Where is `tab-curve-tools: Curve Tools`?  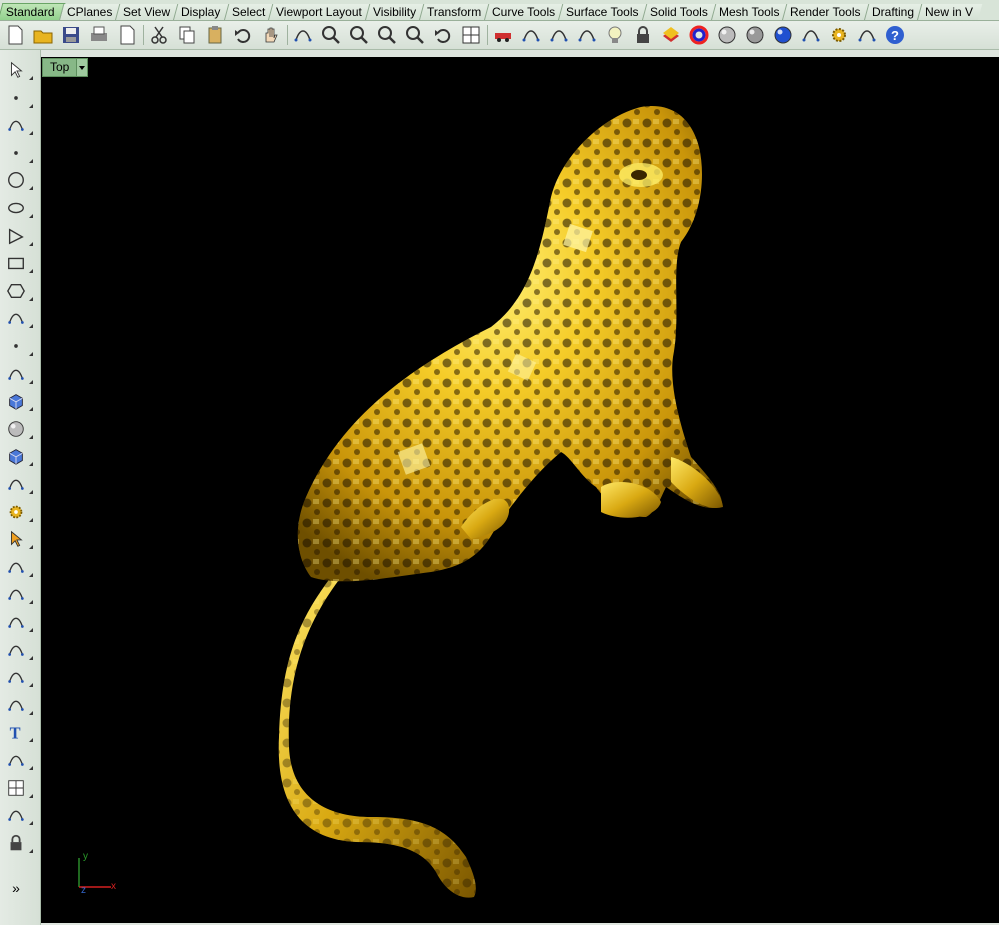
tab-curve-tools: Curve Tools is located at coordinates (524, 12).